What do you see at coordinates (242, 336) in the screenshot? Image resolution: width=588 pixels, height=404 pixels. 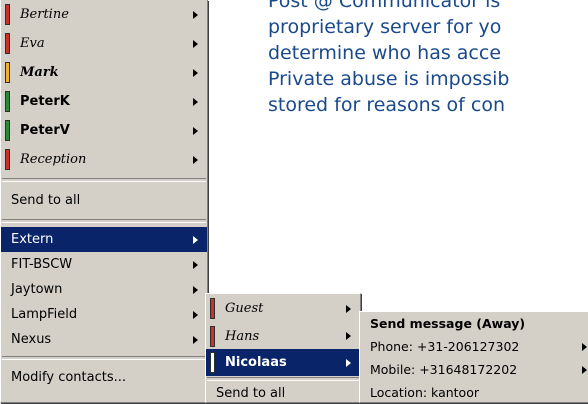 I see `contact-label: Hans` at bounding box center [242, 336].